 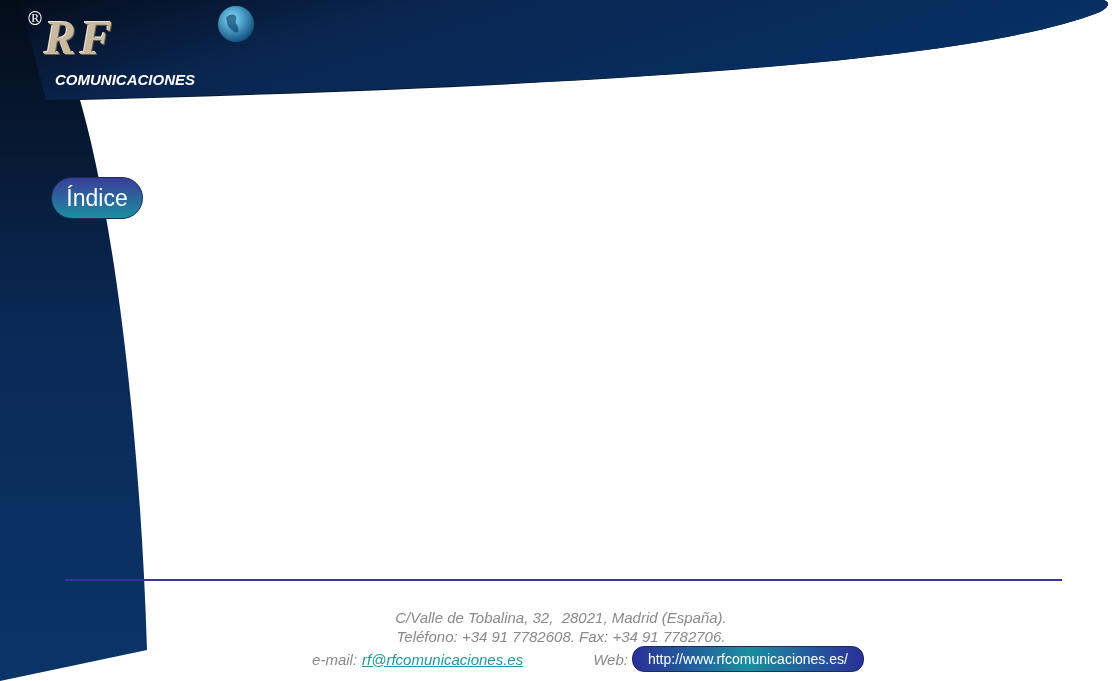 I want to click on email-label: e-mail:, so click(x=335, y=659).